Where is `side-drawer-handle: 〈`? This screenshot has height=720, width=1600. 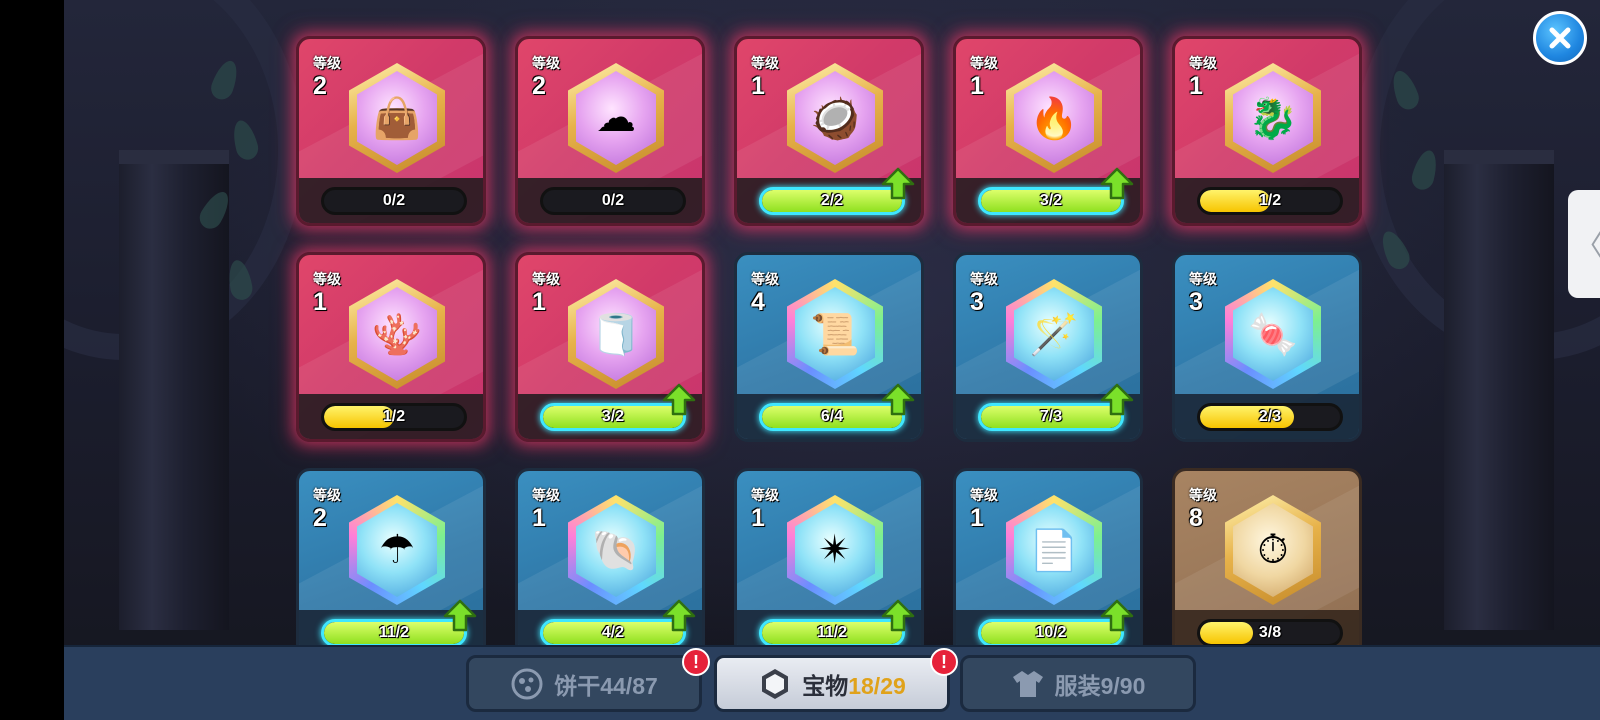 side-drawer-handle: 〈 is located at coordinates (1584, 244).